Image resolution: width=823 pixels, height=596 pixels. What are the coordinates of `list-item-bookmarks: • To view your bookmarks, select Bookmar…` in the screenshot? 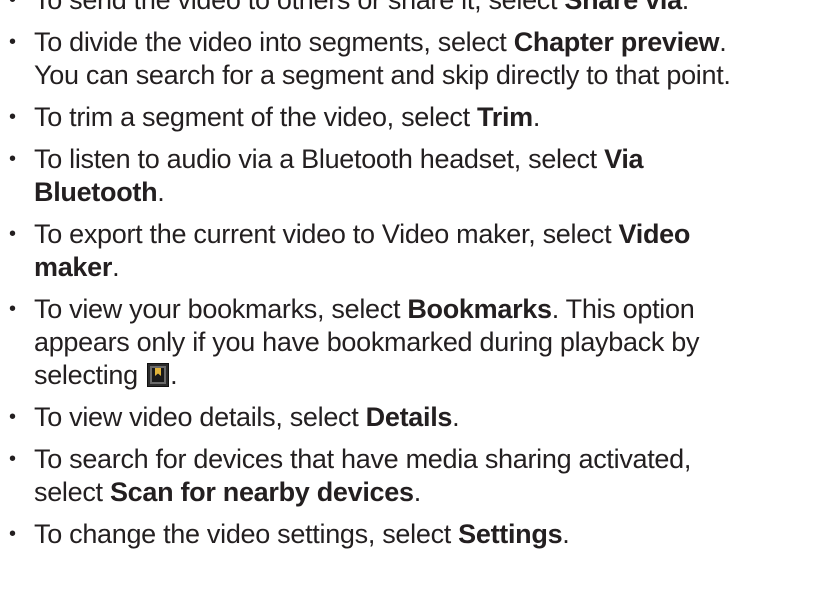 It's located at (354, 342).